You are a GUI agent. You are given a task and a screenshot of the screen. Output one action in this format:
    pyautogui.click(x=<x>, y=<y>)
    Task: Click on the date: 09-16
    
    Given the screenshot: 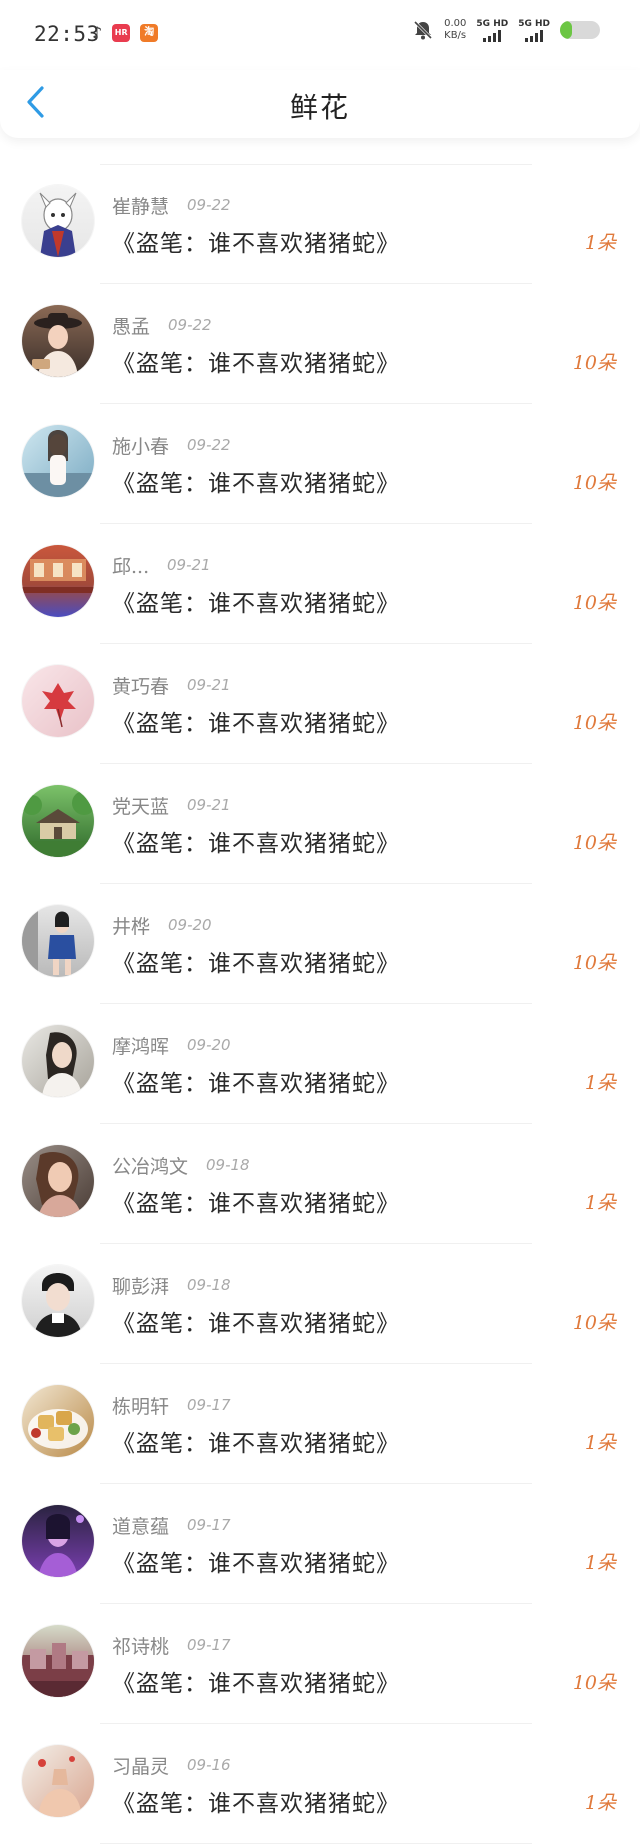 What is the action you would take?
    pyautogui.click(x=209, y=1765)
    